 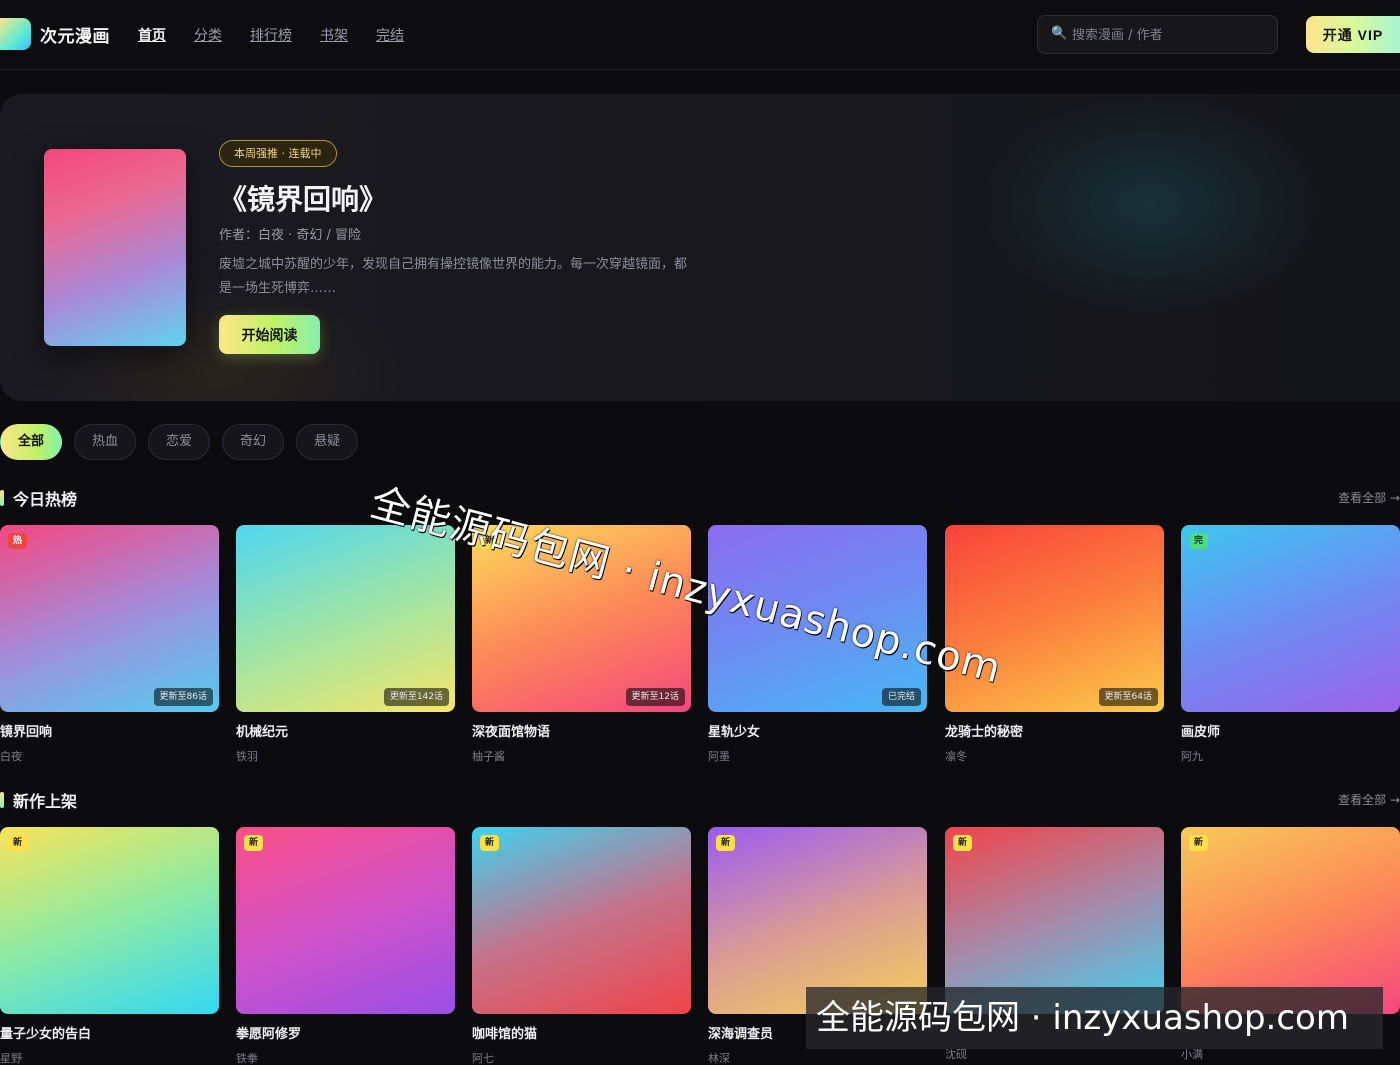 I want to click on bottom-watermark-bar: 全能源码包网 · inzyxuashop.com, so click(x=1094, y=1018).